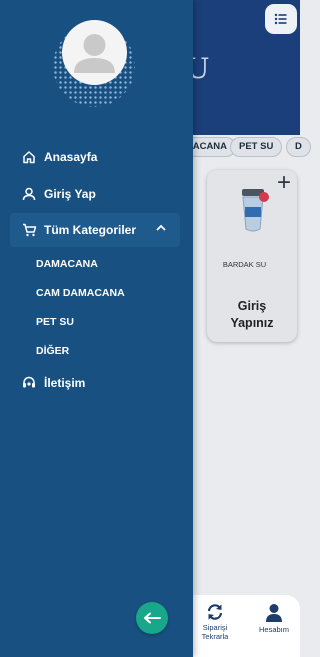 The image size is (320, 657). I want to click on menu-item-login: Giriş Yap, so click(95, 194).